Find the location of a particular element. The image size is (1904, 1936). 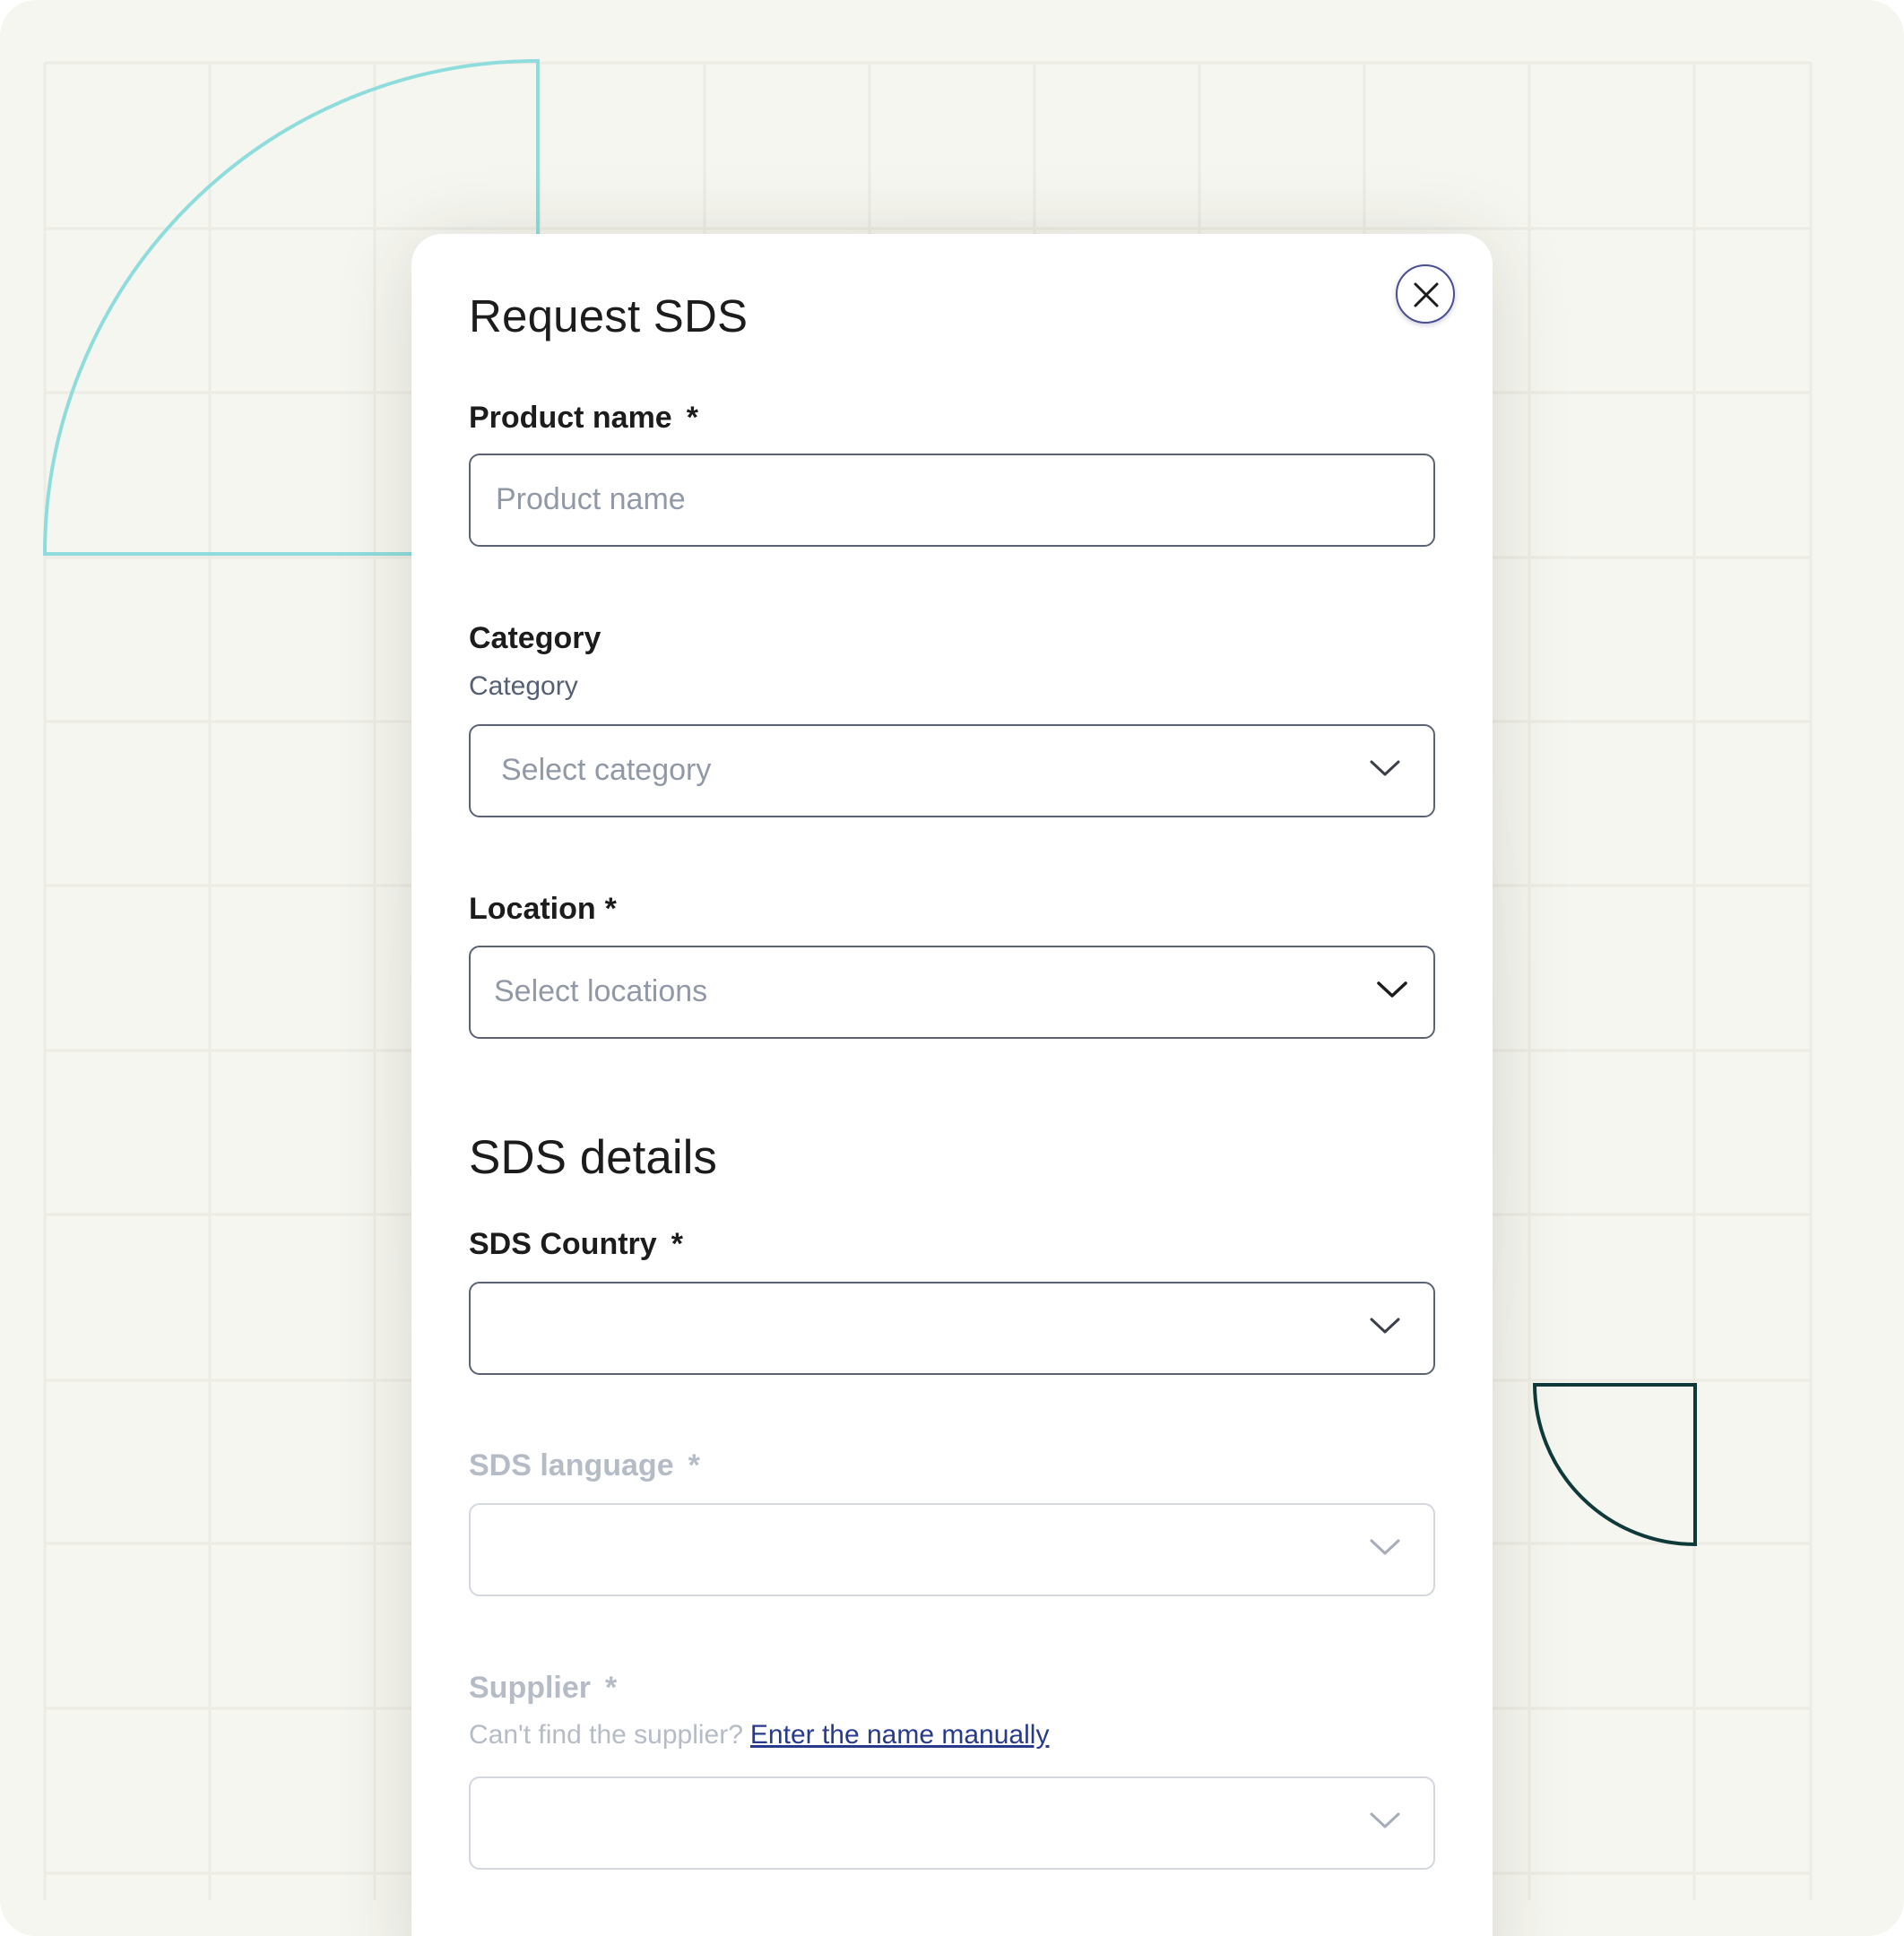

enter-name-manually-link: Enter the name manually is located at coordinates (900, 1735).